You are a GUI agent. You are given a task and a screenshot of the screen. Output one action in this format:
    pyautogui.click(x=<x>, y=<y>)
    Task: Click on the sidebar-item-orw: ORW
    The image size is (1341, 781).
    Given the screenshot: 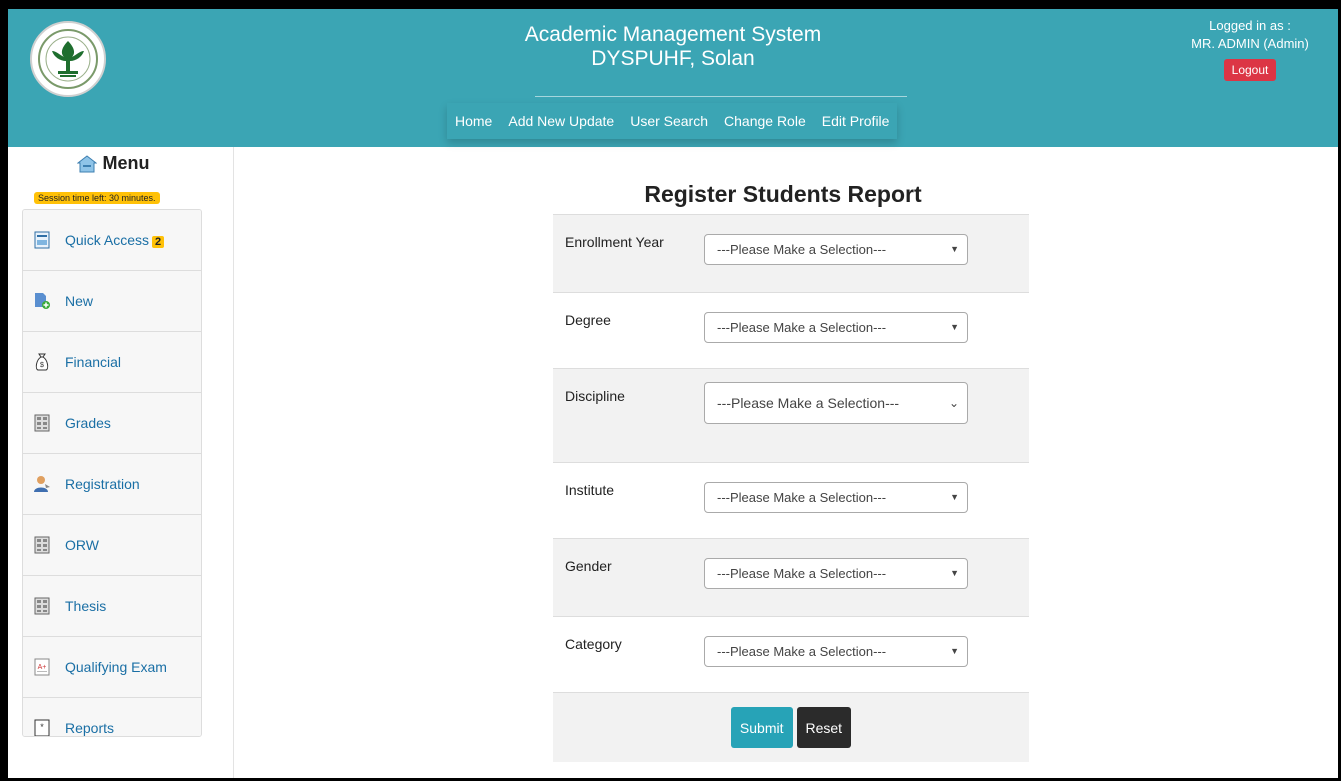 What is the action you would take?
    pyautogui.click(x=112, y=545)
    